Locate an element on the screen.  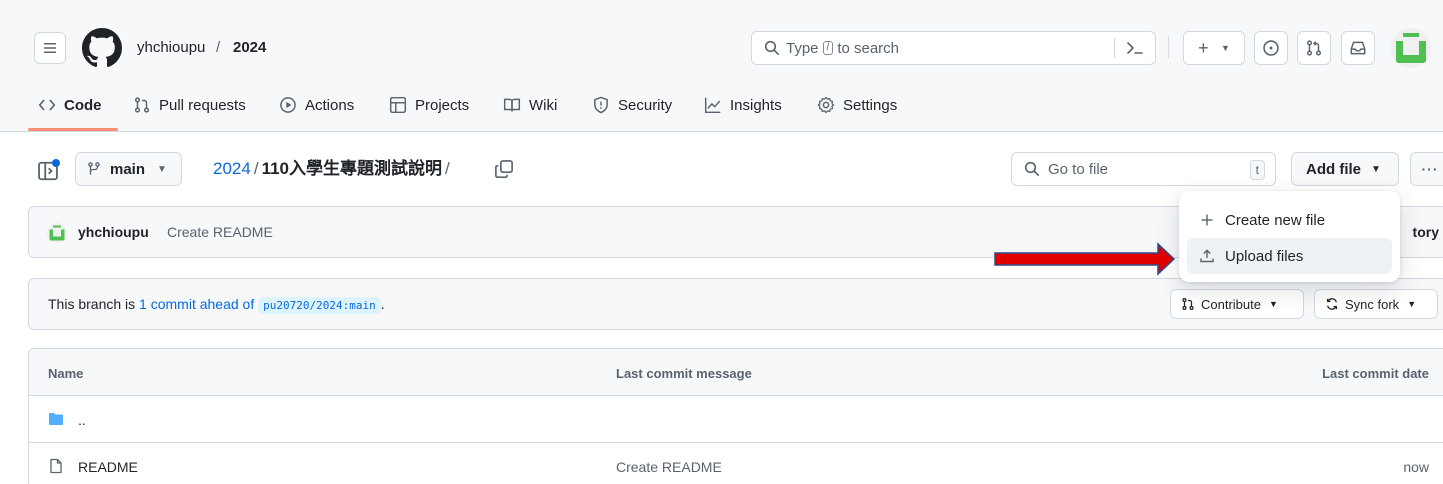
branch-name: main is located at coordinates (128, 169).